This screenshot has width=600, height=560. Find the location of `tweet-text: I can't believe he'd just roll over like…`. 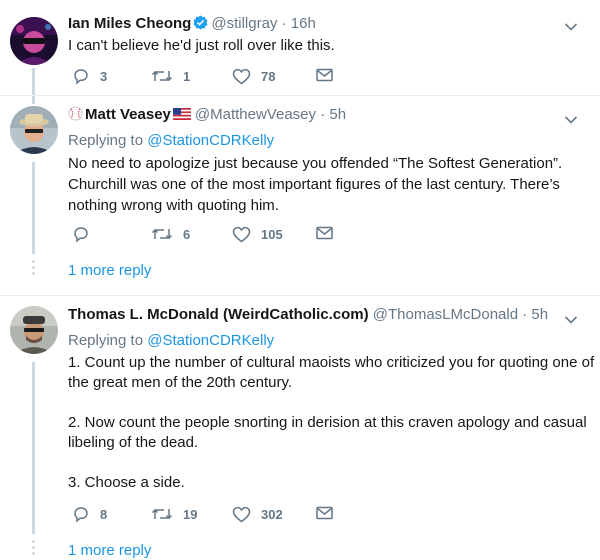

tweet-text: I can't believe he'd just roll over like… is located at coordinates (328, 45).